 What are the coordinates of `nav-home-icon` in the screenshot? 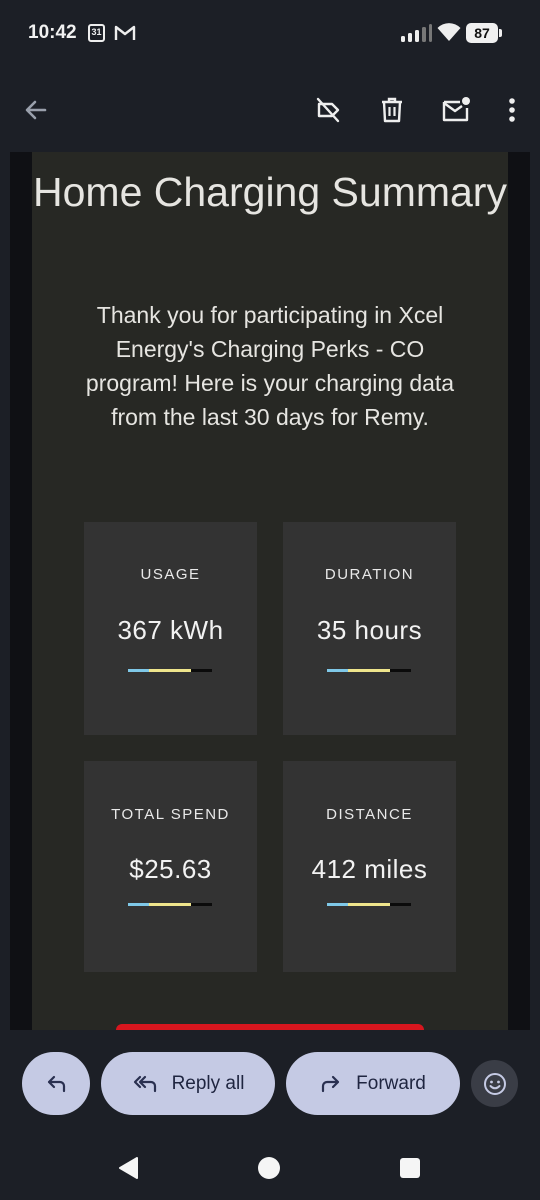 It's located at (269, 1168).